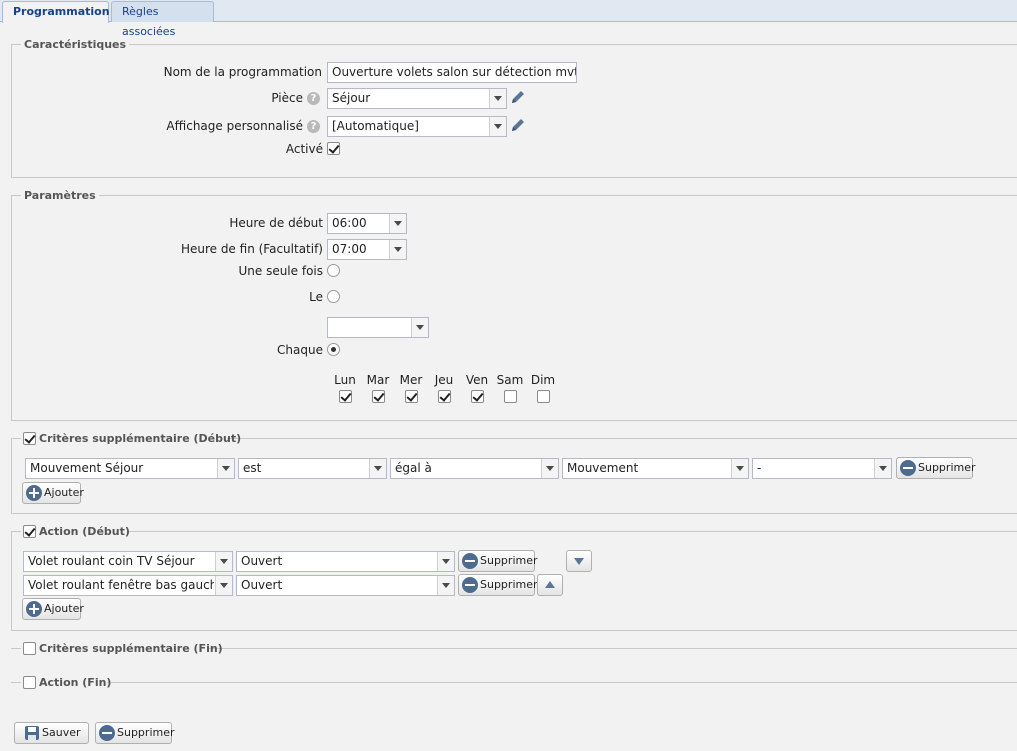 Image resolution: width=1017 pixels, height=751 pixels. I want to click on tab-programmation: Programmation, so click(56, 12).